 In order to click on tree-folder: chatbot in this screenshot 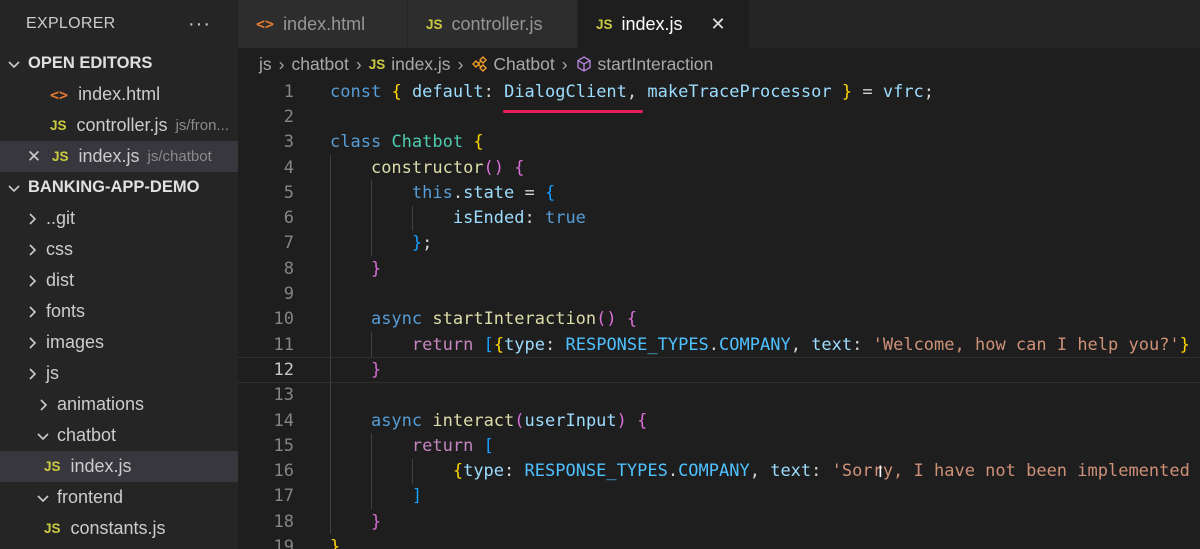, I will do `click(119, 435)`.